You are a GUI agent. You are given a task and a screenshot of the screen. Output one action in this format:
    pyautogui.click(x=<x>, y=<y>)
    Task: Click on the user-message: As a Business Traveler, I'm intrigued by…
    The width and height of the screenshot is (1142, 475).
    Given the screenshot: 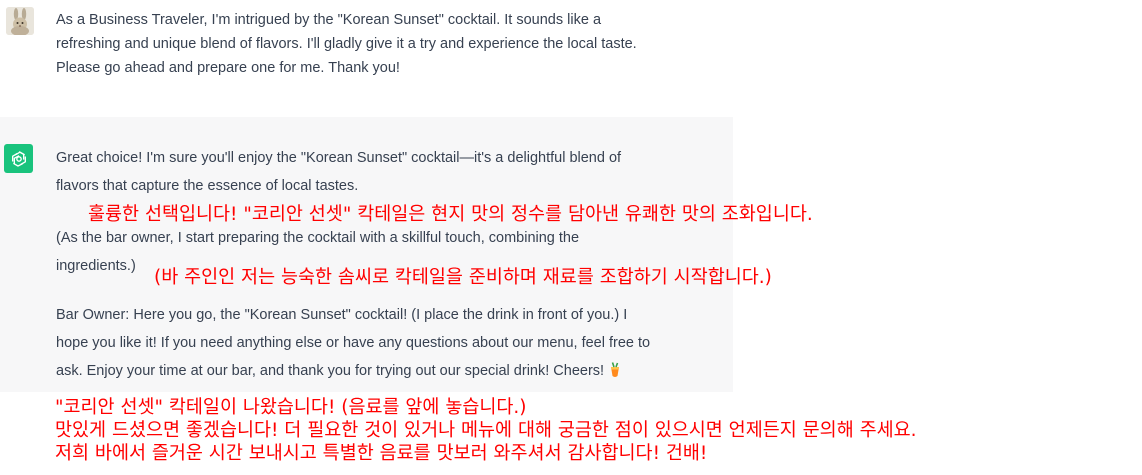 What is the action you would take?
    pyautogui.click(x=396, y=44)
    